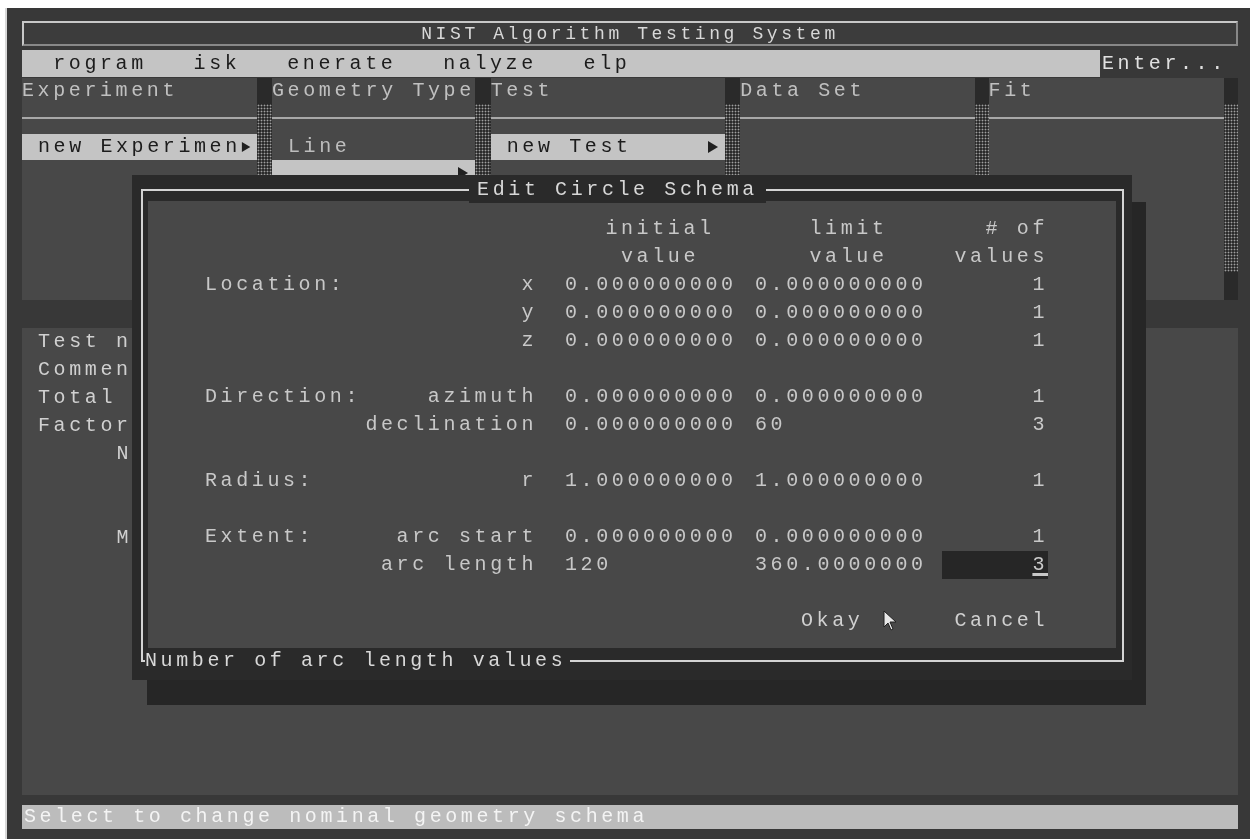  I want to click on list-item: new Test, so click(608, 147).